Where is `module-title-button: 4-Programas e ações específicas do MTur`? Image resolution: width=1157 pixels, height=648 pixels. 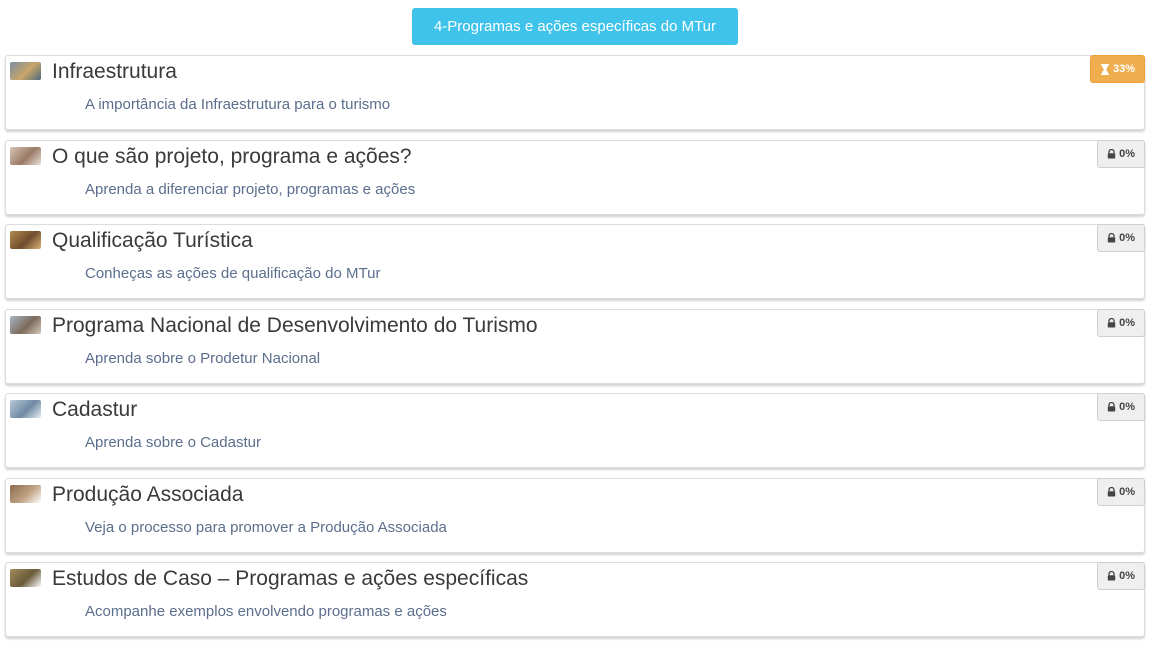
module-title-button: 4-Programas e ações específicas do MTur is located at coordinates (575, 26).